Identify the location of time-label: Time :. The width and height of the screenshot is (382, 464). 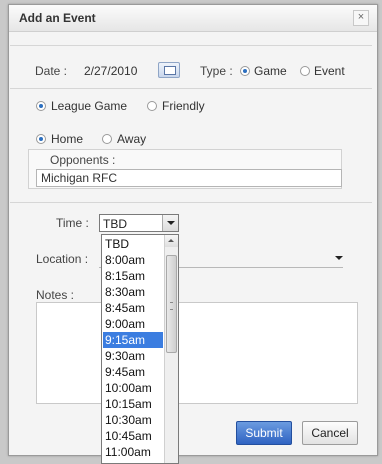
(72, 223).